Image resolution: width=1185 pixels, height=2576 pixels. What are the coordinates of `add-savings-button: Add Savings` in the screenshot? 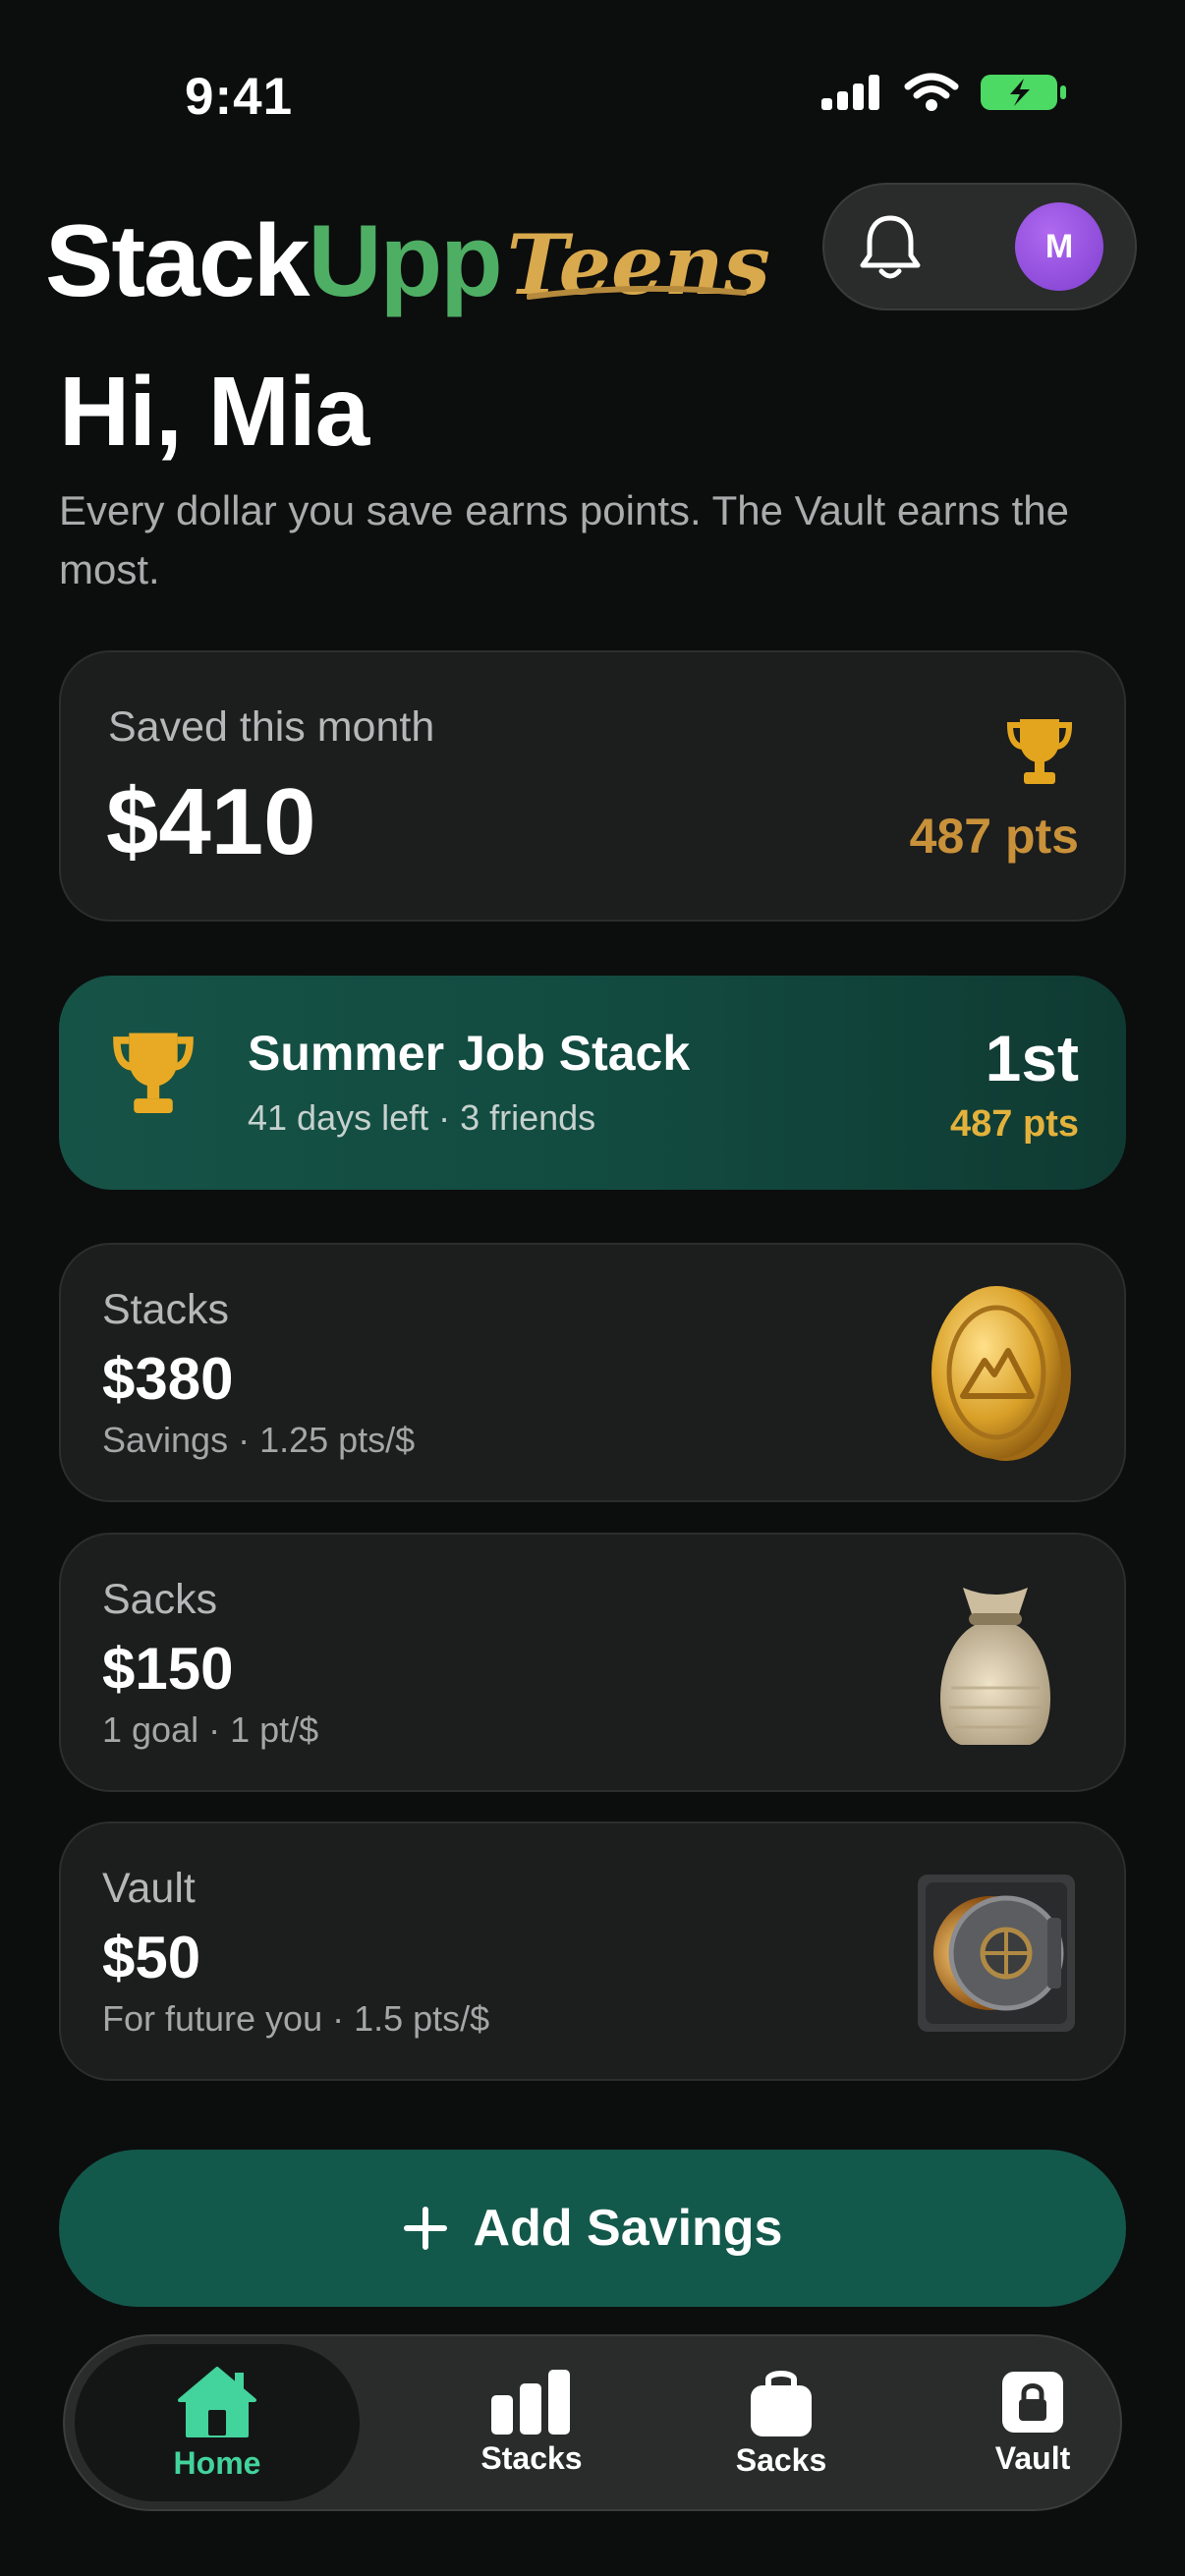 It's located at (592, 2228).